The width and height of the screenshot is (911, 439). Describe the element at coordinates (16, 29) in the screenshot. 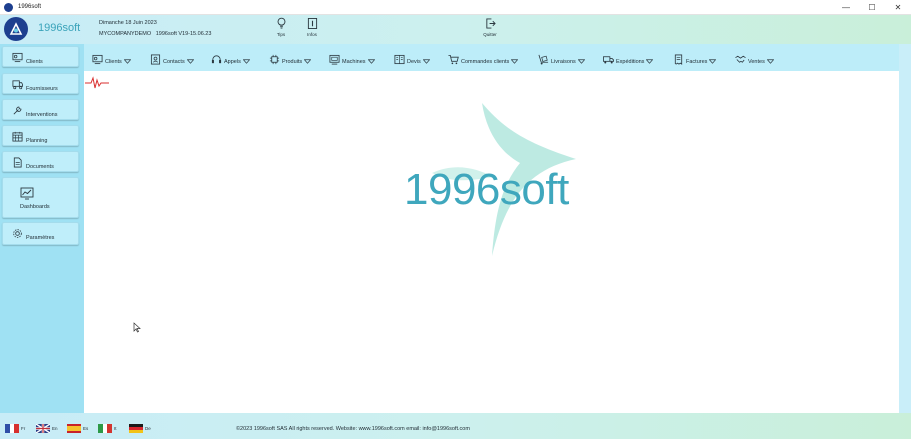

I see `logo-icon` at that location.